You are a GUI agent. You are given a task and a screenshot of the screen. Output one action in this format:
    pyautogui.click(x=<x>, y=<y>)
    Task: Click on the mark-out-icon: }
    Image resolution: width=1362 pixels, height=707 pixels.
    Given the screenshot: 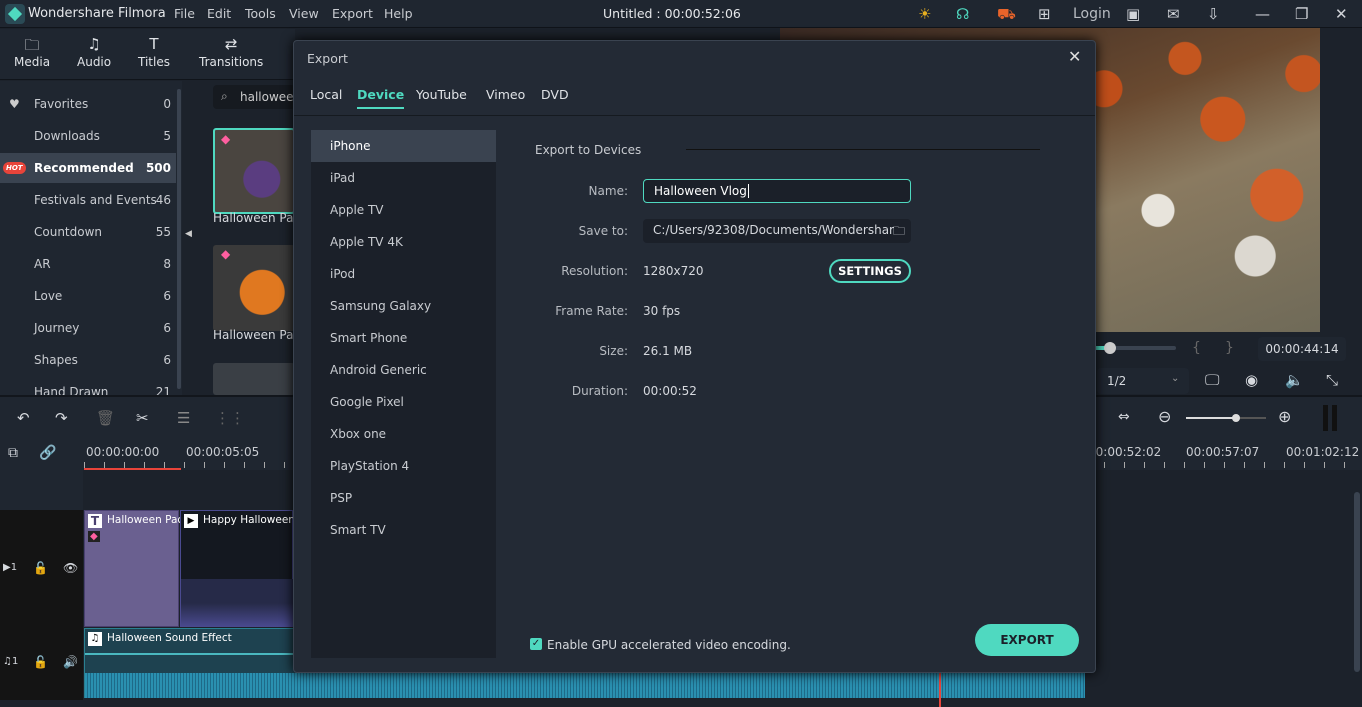 What is the action you would take?
    pyautogui.click(x=1229, y=348)
    